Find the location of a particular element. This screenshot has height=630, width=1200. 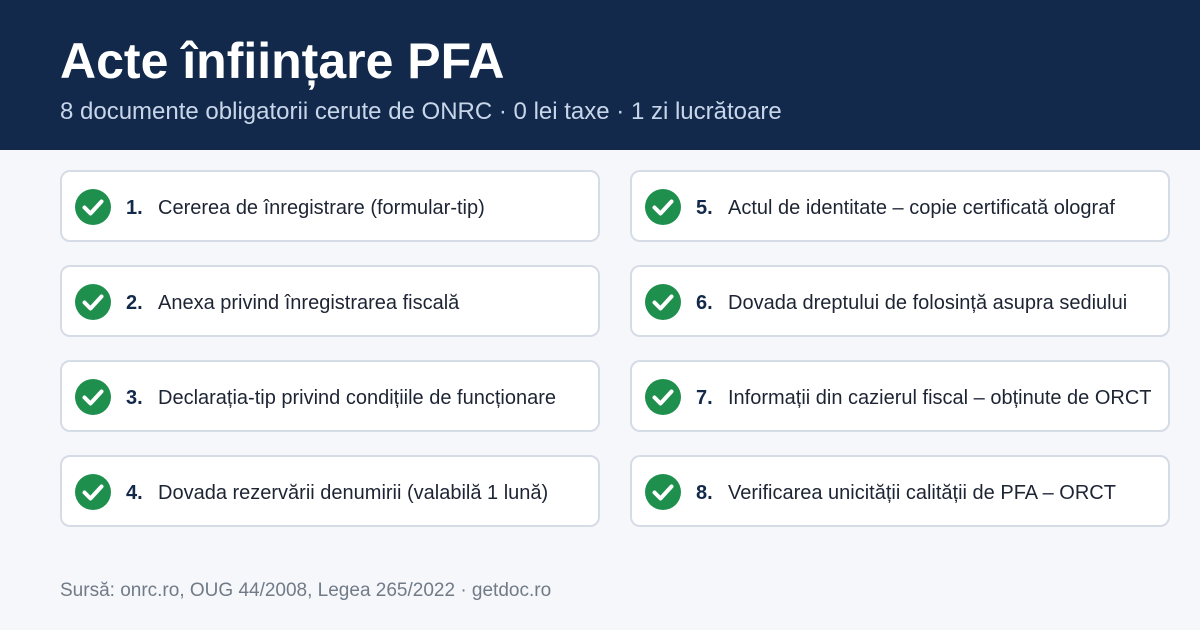

document-number: 5. is located at coordinates (704, 208).